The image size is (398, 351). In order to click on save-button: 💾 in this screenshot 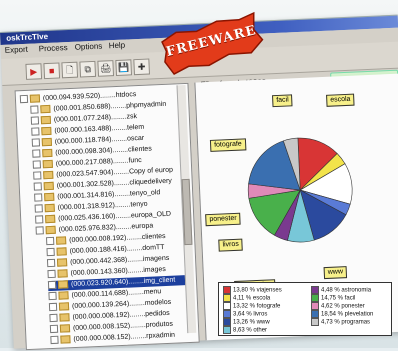, I will do `click(124, 67)`.